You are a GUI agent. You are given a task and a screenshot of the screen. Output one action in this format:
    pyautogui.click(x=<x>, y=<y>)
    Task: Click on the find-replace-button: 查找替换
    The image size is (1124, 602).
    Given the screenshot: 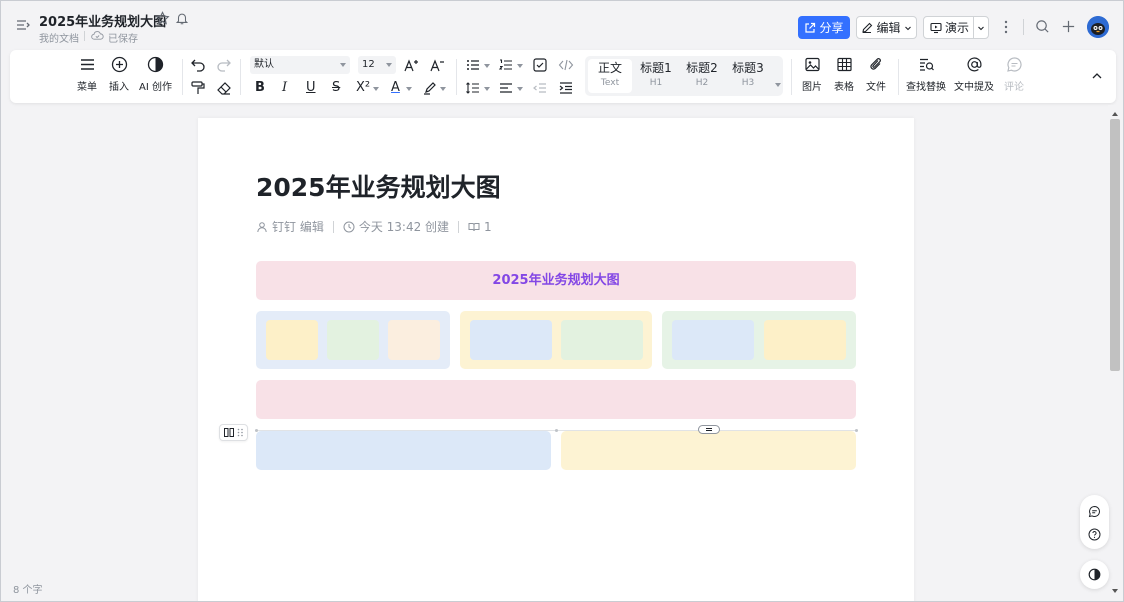 What is the action you would take?
    pyautogui.click(x=926, y=74)
    